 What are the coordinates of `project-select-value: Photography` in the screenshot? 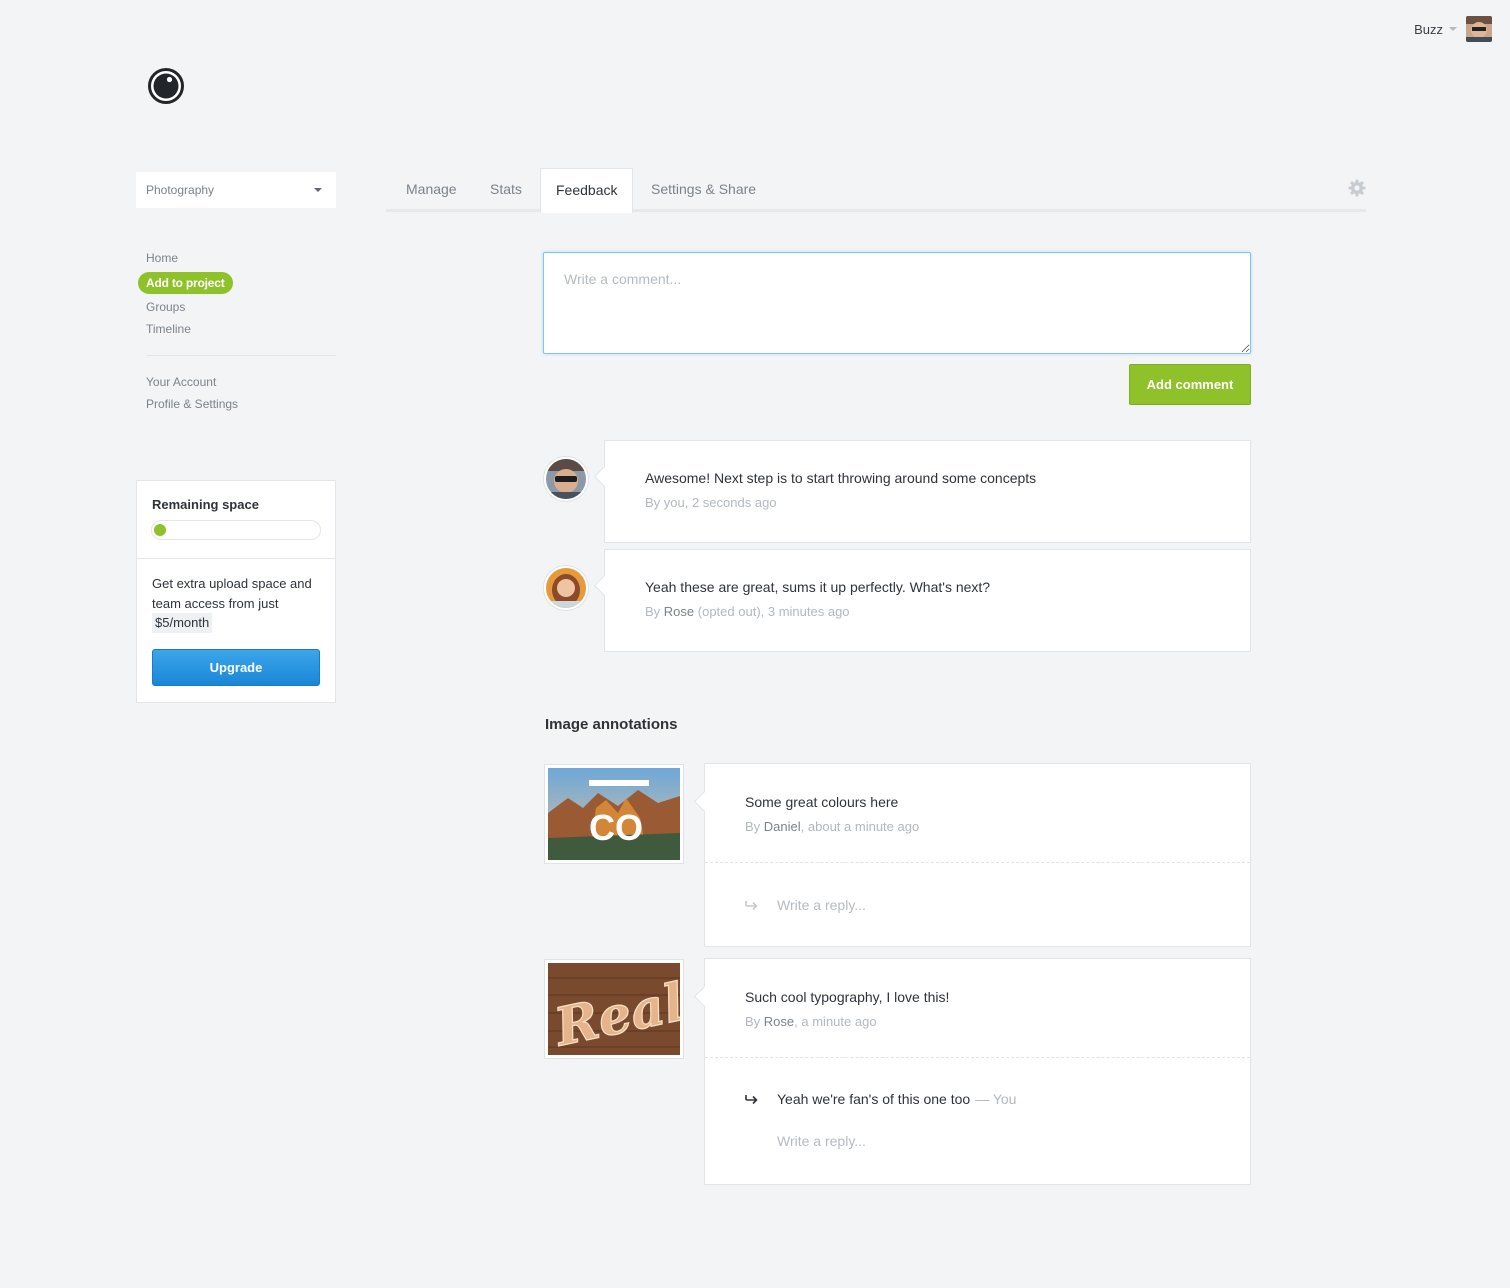 It's located at (180, 190).